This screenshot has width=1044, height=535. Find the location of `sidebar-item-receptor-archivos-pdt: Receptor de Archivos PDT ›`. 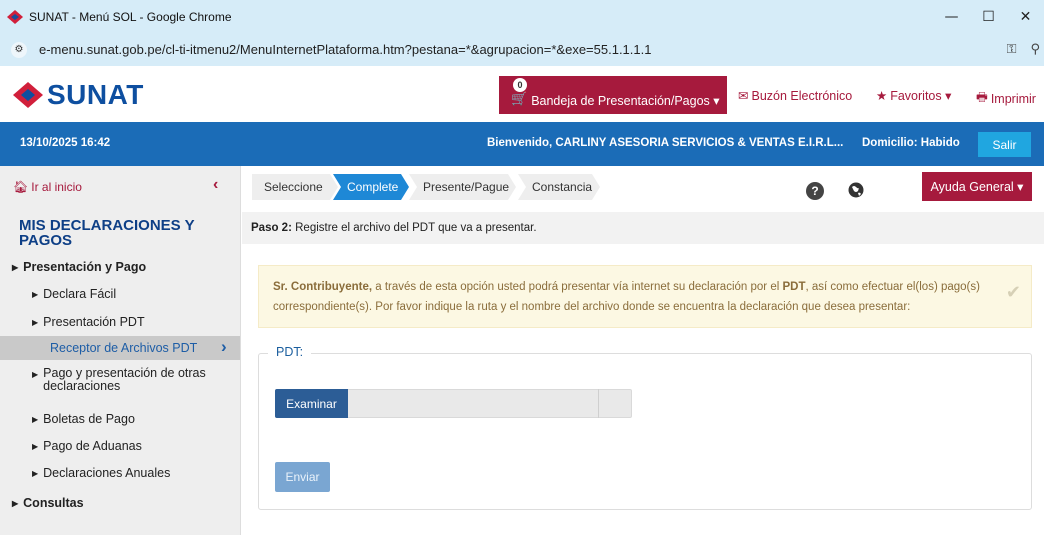

sidebar-item-receptor-archivos-pdt: Receptor de Archivos PDT › is located at coordinates (120, 348).